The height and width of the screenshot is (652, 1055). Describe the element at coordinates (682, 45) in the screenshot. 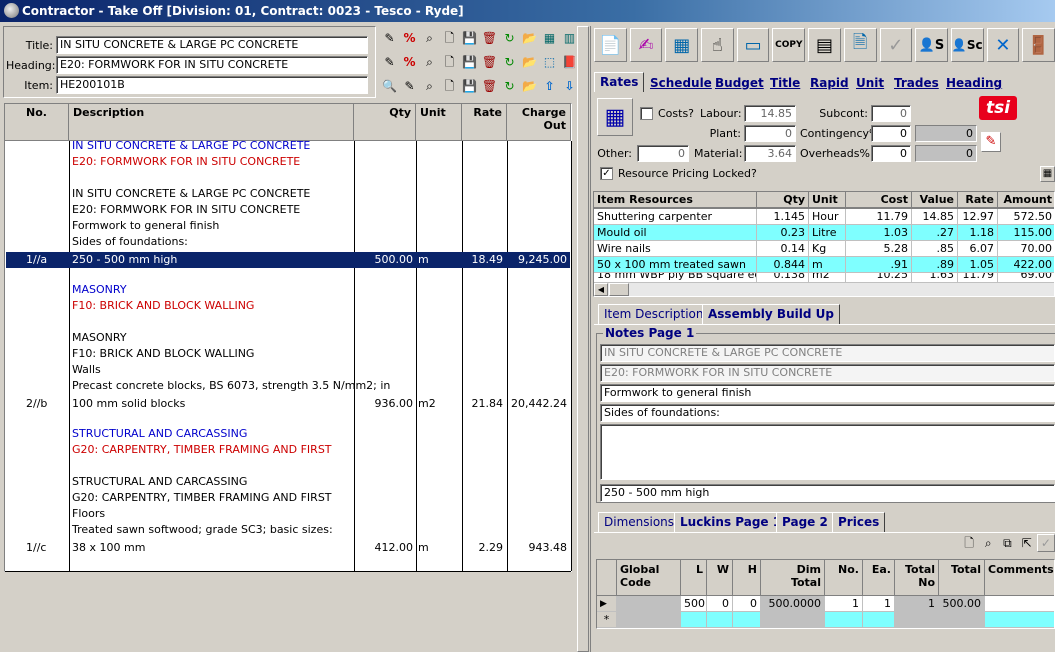

I see `calendar-icon: ▦` at that location.